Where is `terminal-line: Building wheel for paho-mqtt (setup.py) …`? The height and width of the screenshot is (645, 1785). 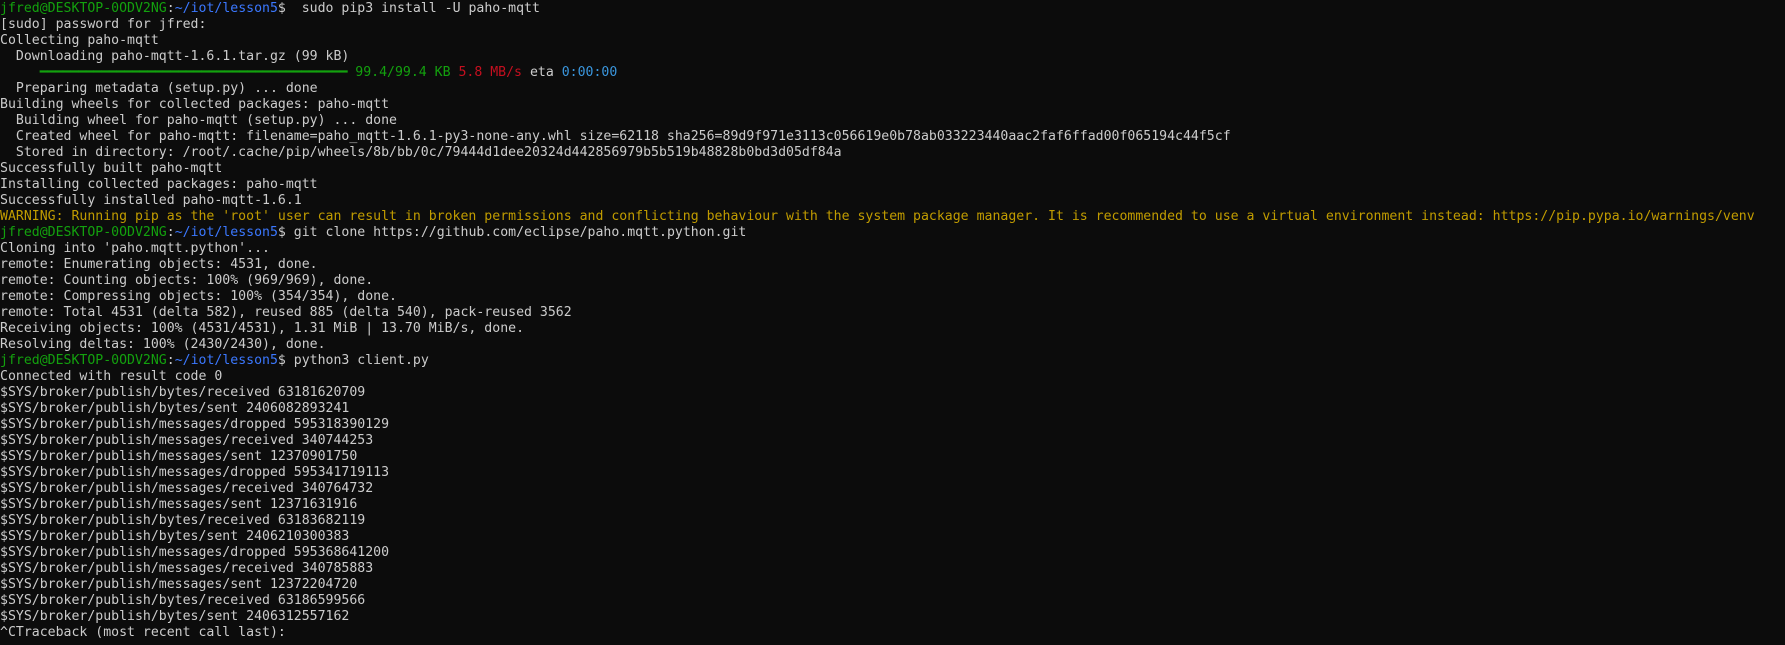 terminal-line: Building wheel for paho-mqtt (setup.py) … is located at coordinates (892, 121).